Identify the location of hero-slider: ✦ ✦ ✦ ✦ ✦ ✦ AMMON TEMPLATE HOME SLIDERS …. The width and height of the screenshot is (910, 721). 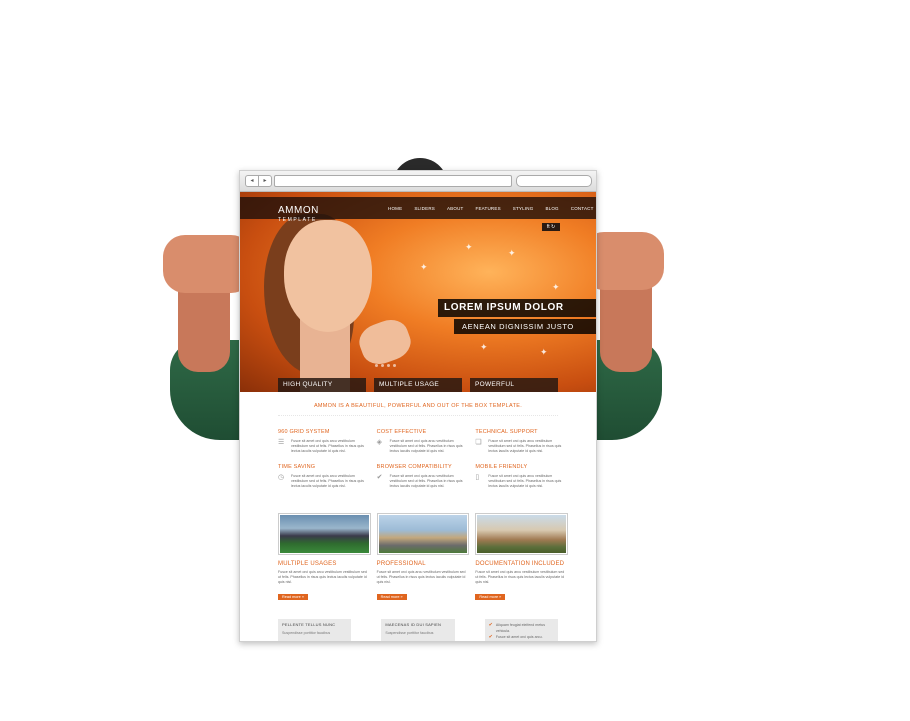
(418, 297).